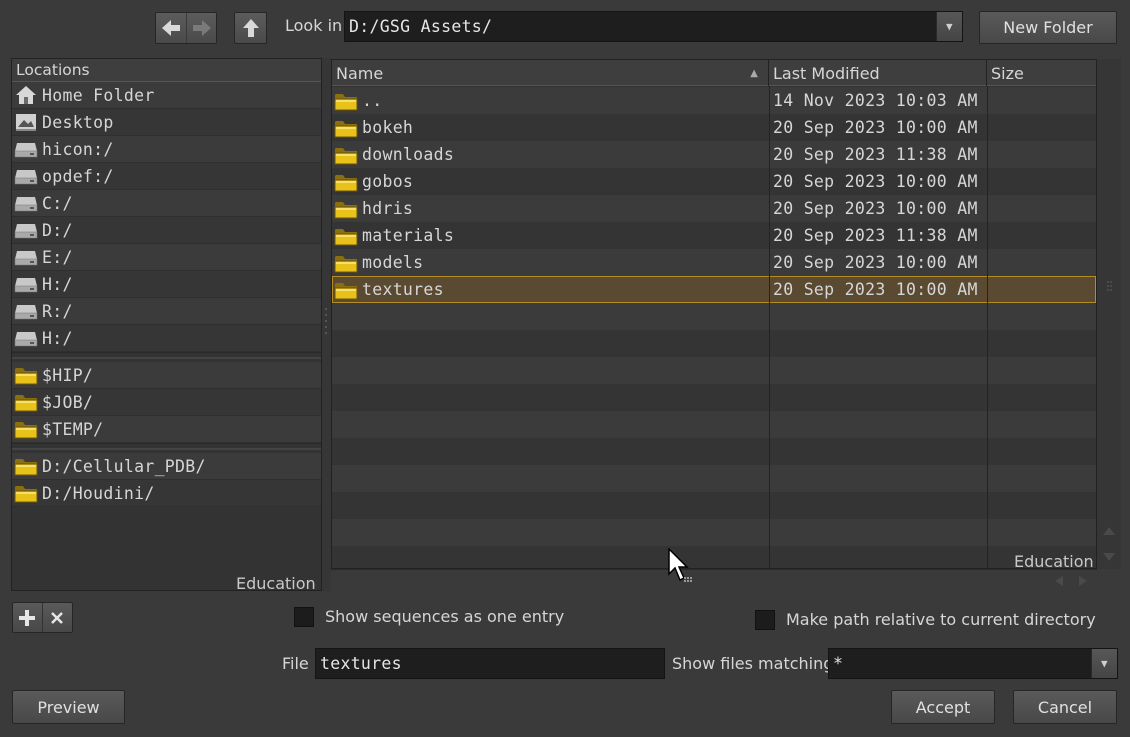  Describe the element at coordinates (372, 100) in the screenshot. I see `file-name: ..` at that location.